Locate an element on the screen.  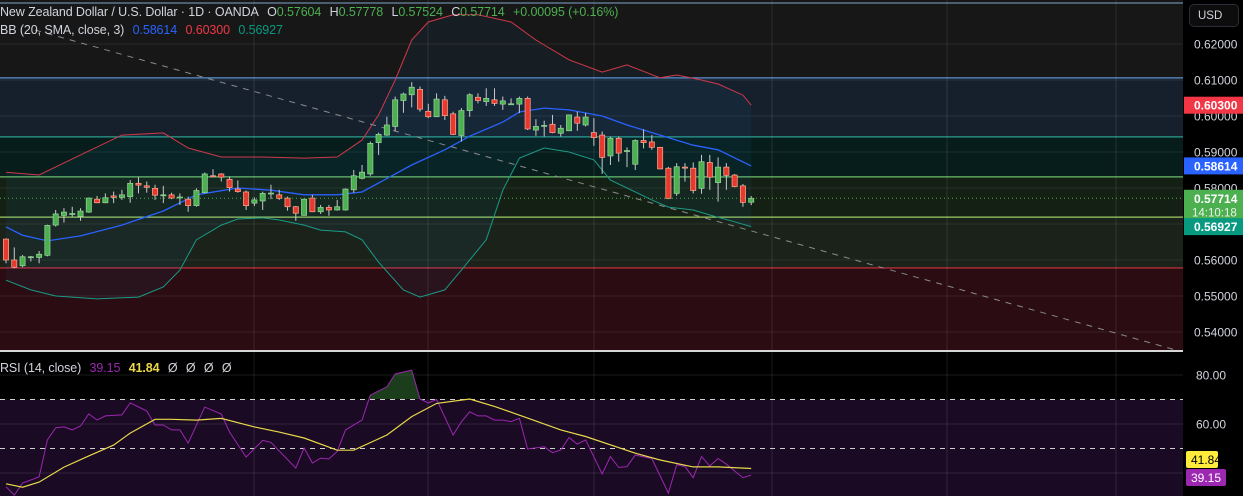
bb-upper-value: 0.60300 is located at coordinates (208, 30).